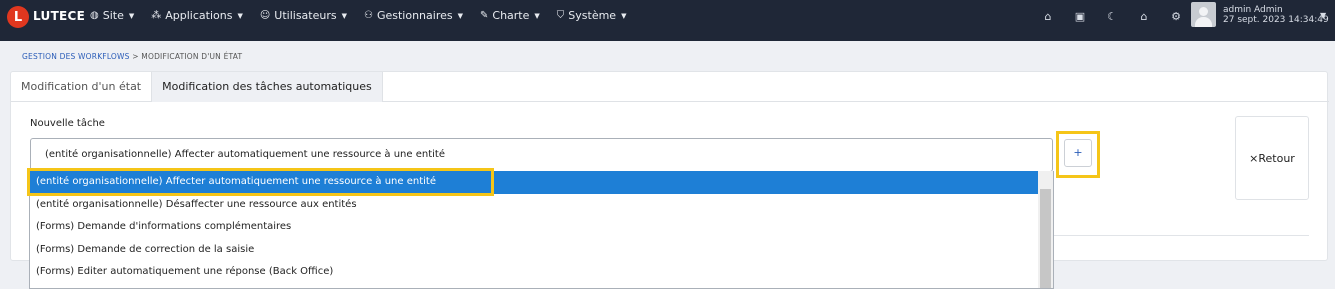 Image resolution: width=1335 pixels, height=289 pixels. What do you see at coordinates (156, 15) in the screenshot?
I see `grid-icon: ⁂` at bounding box center [156, 15].